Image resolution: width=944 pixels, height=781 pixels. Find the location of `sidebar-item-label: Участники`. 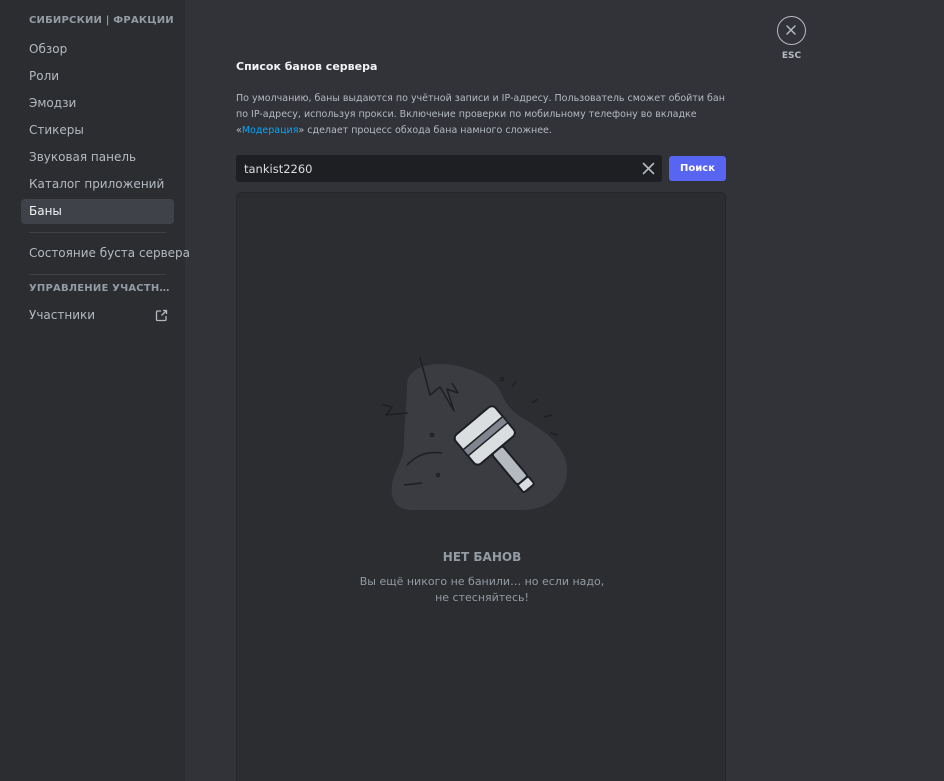

sidebar-item-label: Участники is located at coordinates (62, 315).